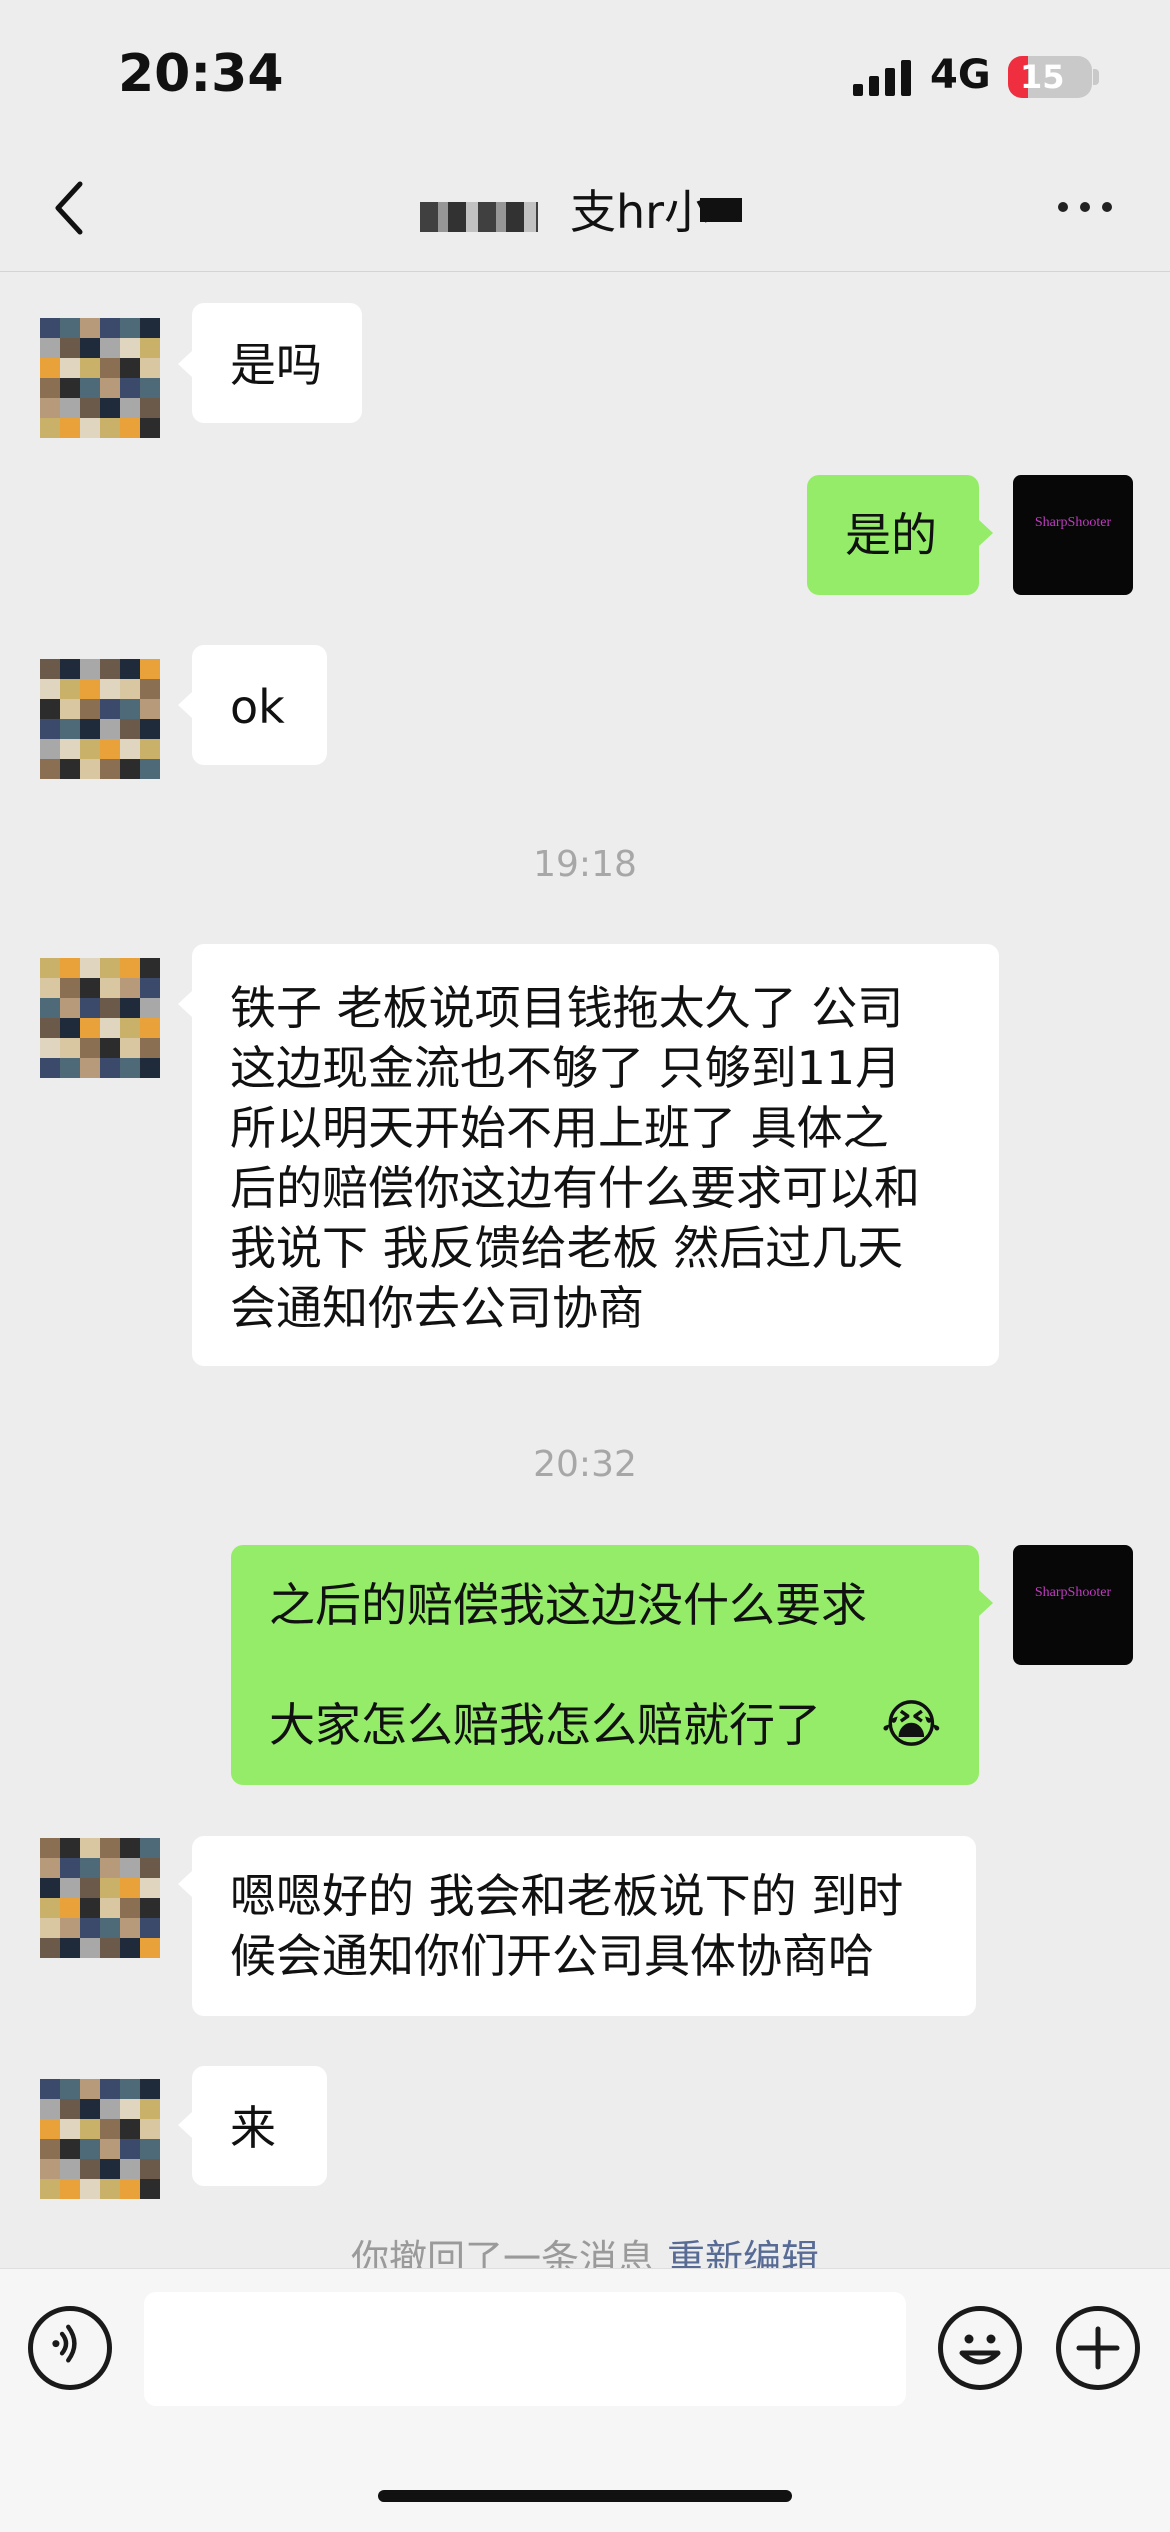 This screenshot has width=1170, height=2532. I want to click on chat-title-text: 支hr小, so click(640, 212).